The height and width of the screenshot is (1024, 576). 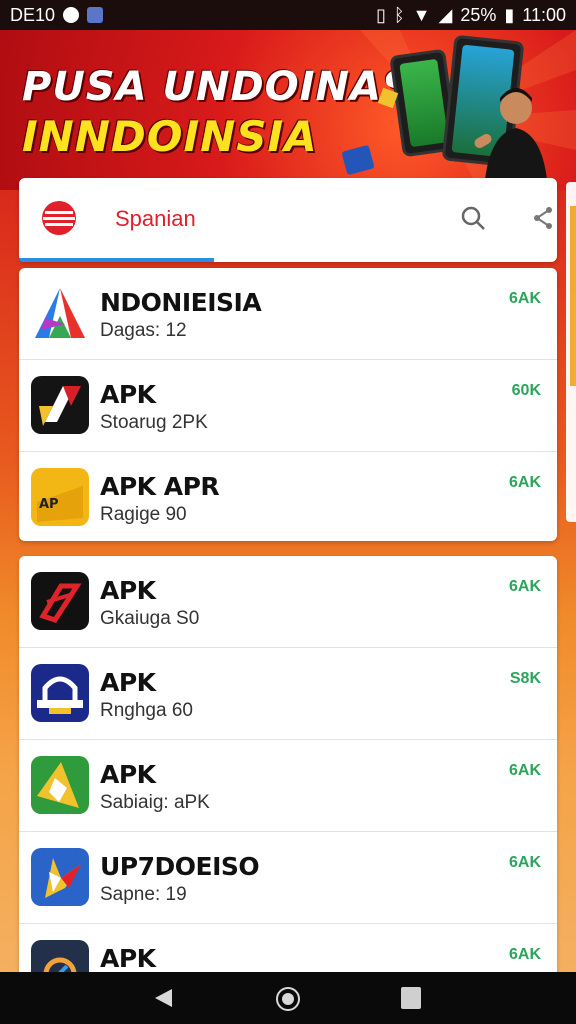 What do you see at coordinates (49, 504) in the screenshot?
I see `svg-text: AP` at bounding box center [49, 504].